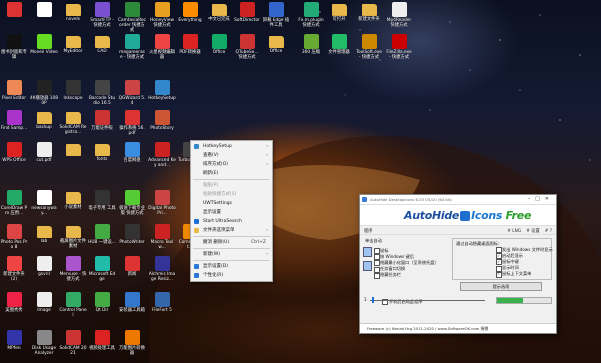 This screenshot has height=363, width=601. What do you see at coordinates (219, 11) in the screenshot?
I see `desktop-shortcut: 中文已完成` at bounding box center [219, 11].